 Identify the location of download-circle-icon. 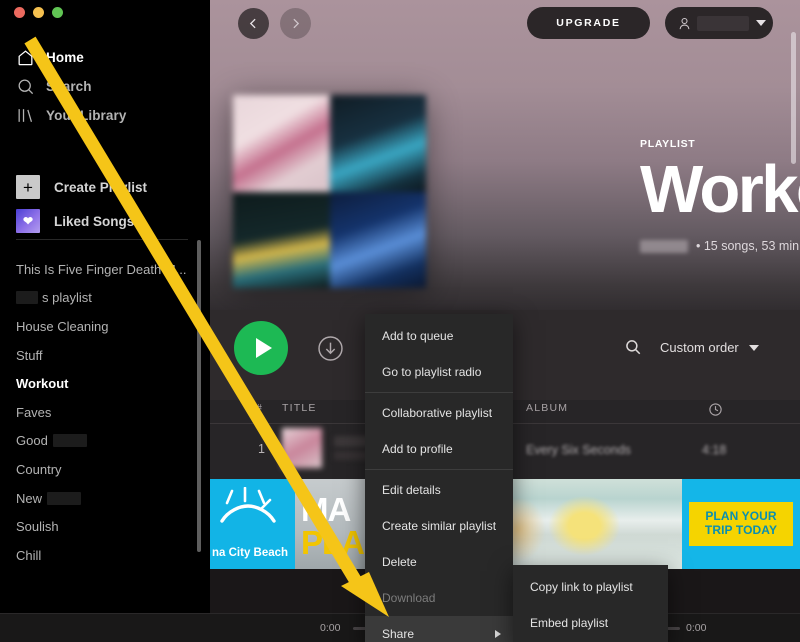
(330, 348).